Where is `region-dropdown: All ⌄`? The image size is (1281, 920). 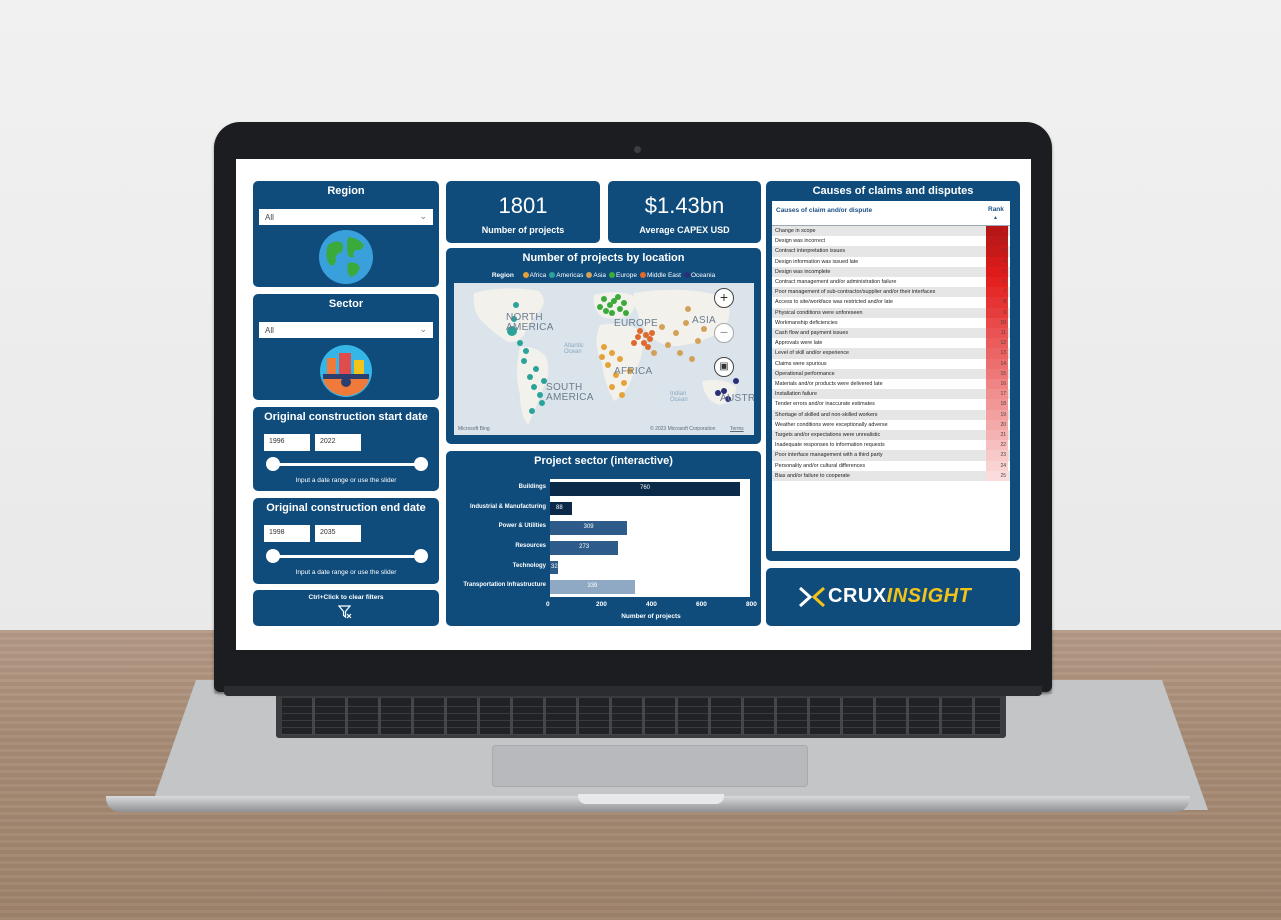 region-dropdown: All ⌄ is located at coordinates (346, 217).